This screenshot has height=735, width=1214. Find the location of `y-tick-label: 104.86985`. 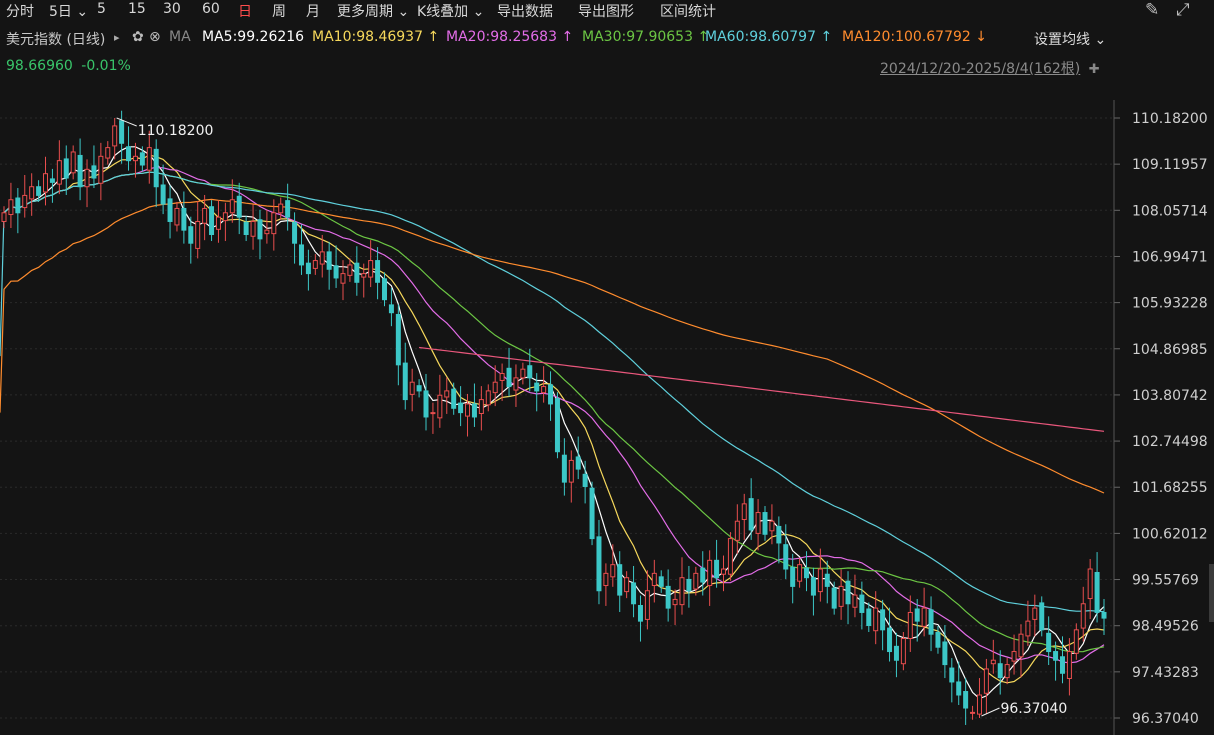

y-tick-label: 104.86985 is located at coordinates (1170, 350).